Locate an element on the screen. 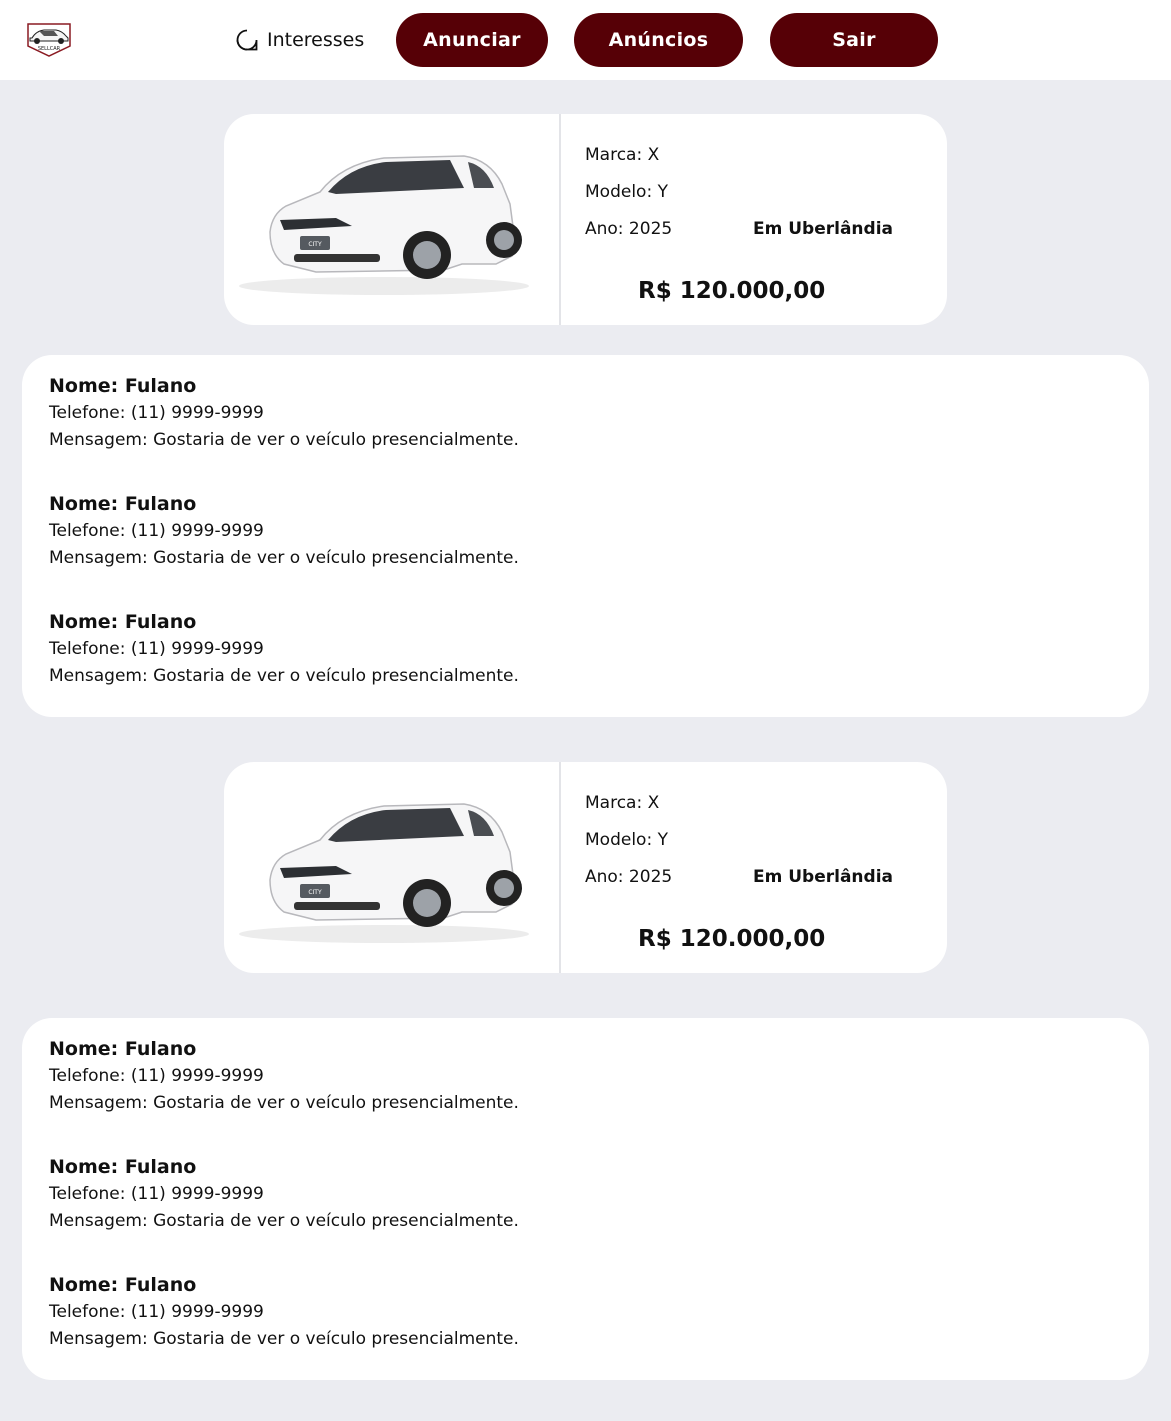 This screenshot has width=1171, height=1421. svg-text: SELLCAR is located at coordinates (49, 49).